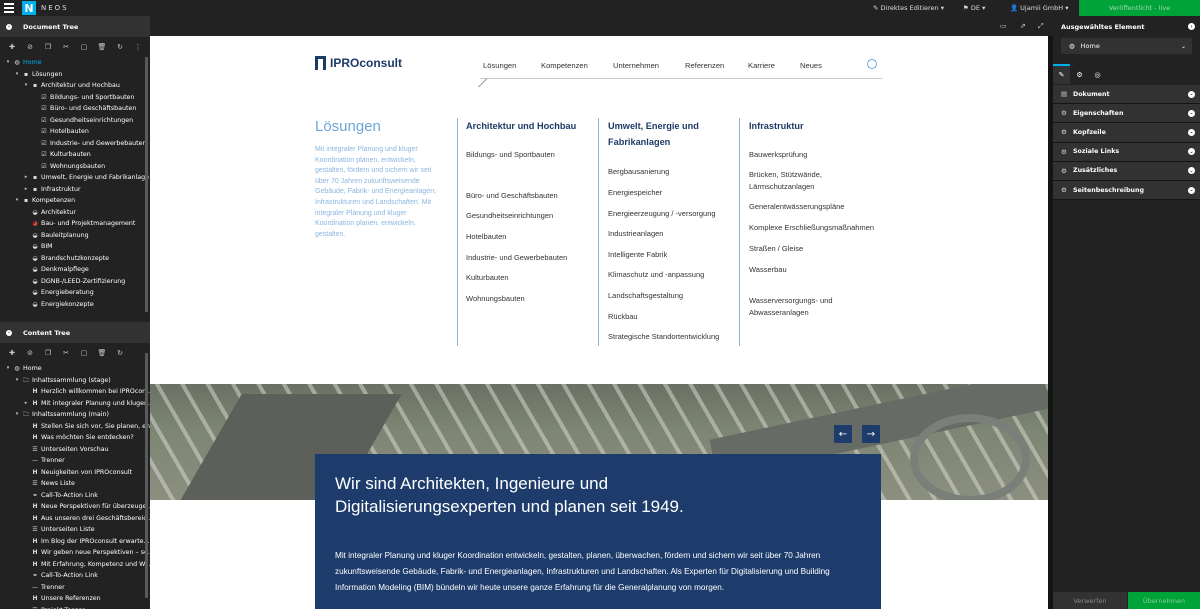 The width and height of the screenshot is (1200, 609). Describe the element at coordinates (675, 214) in the screenshot. I see `menu-link: Energieerzeugung / -versorgung` at that location.